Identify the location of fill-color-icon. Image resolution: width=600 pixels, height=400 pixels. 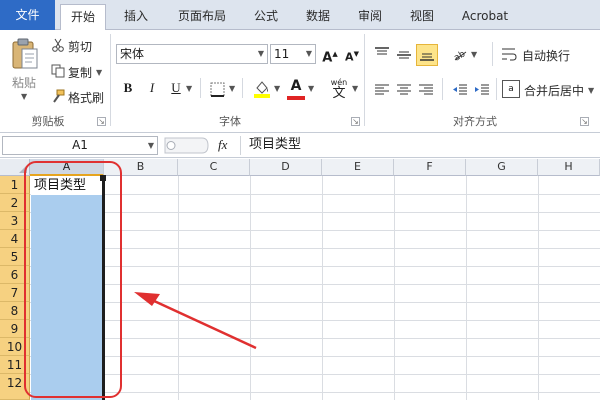
(262, 89).